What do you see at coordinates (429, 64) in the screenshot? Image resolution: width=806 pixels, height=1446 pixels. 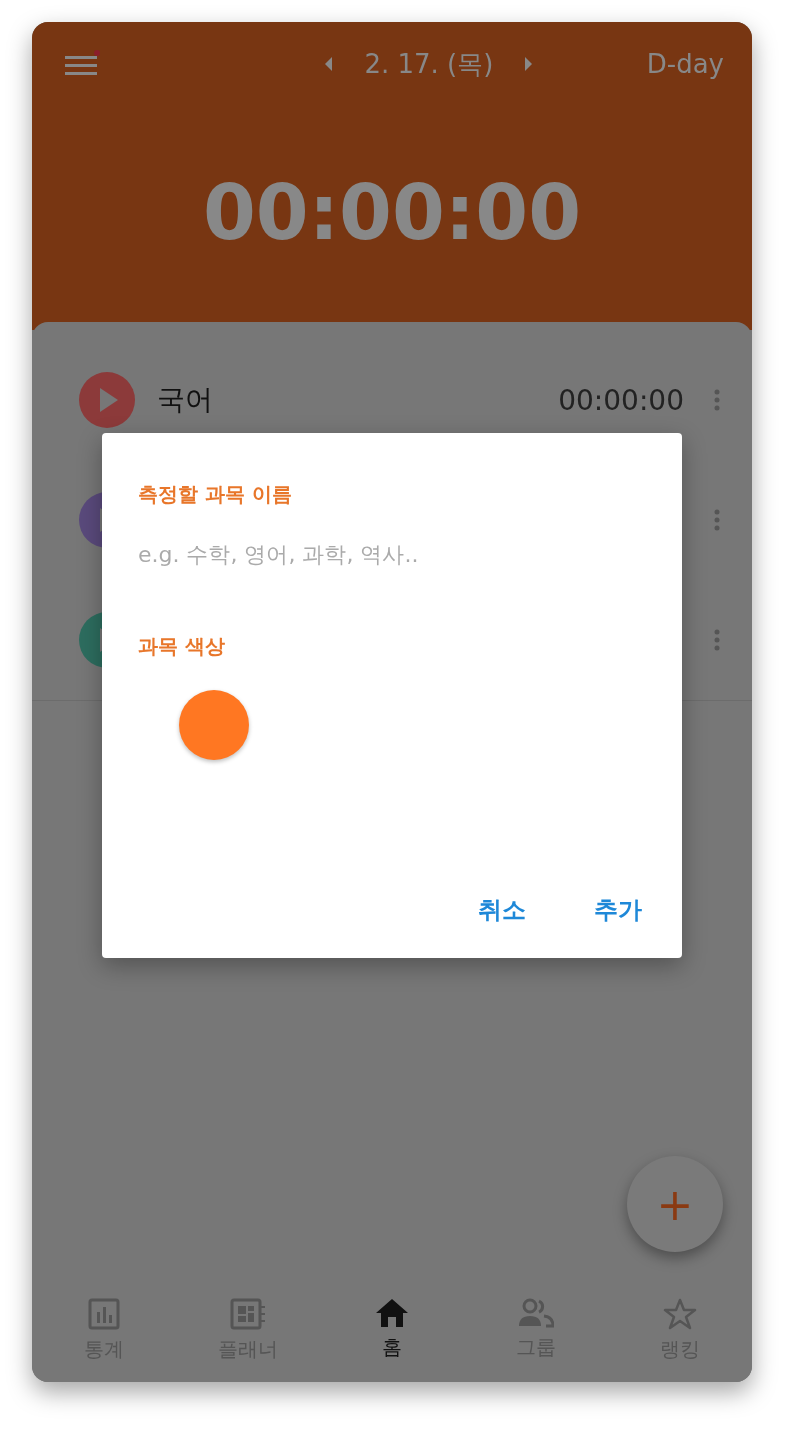 I see `date-label: 2. 17. (목)` at bounding box center [429, 64].